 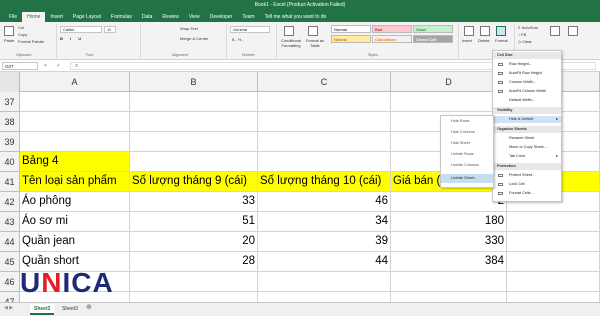 What do you see at coordinates (248, 17) in the screenshot?
I see `tab-team: Team` at bounding box center [248, 17].